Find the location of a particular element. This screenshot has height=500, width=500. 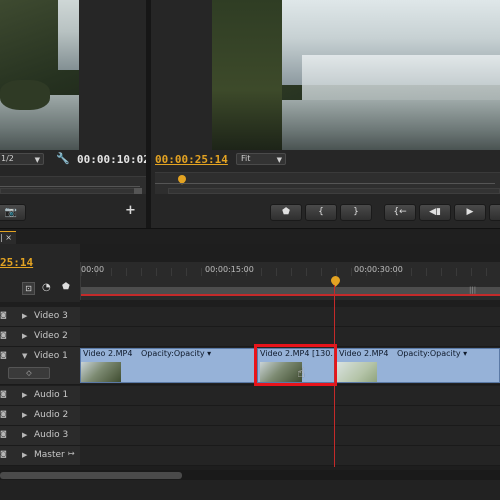

track-label: Video 3 is located at coordinates (51, 316).